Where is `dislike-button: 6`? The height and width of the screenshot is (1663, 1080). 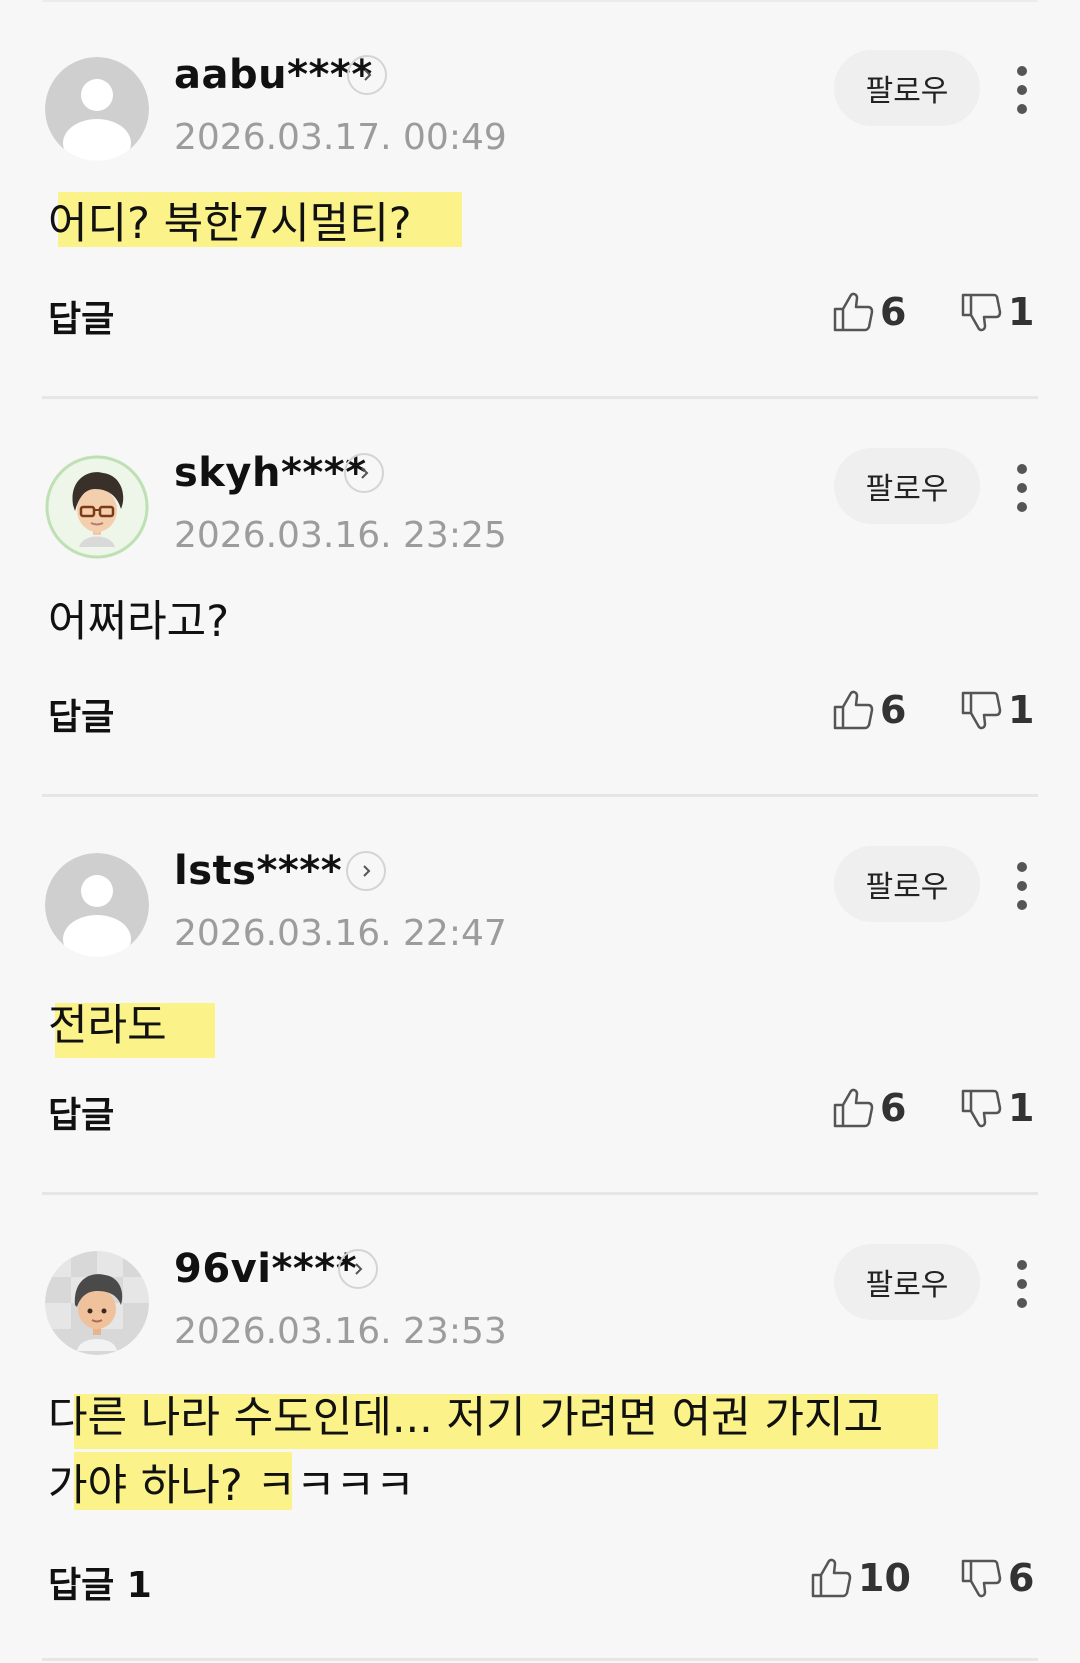
dislike-button: 6 is located at coordinates (997, 1578).